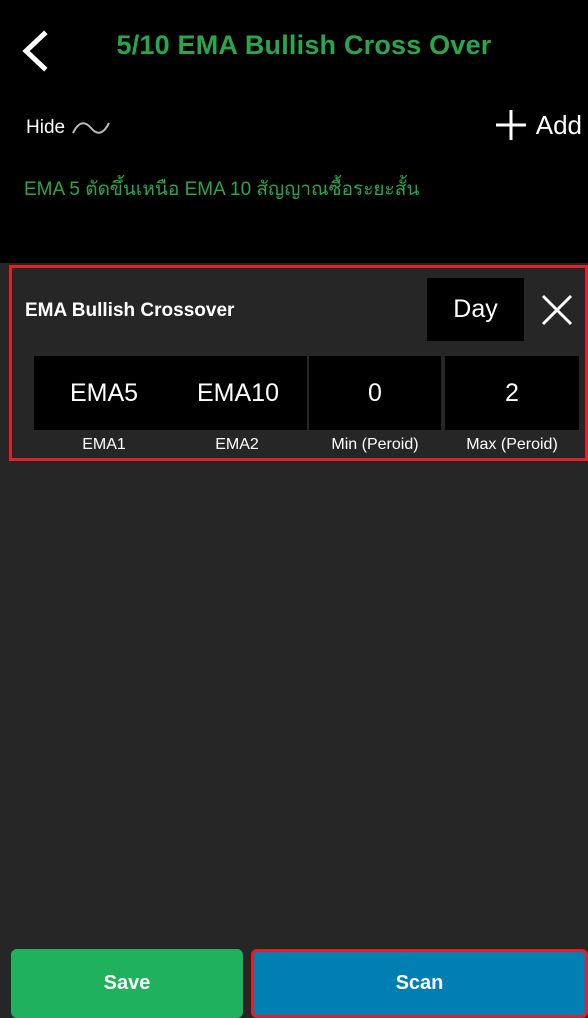 This screenshot has height=1018, width=588. What do you see at coordinates (510, 125) in the screenshot?
I see `plus-icon` at bounding box center [510, 125].